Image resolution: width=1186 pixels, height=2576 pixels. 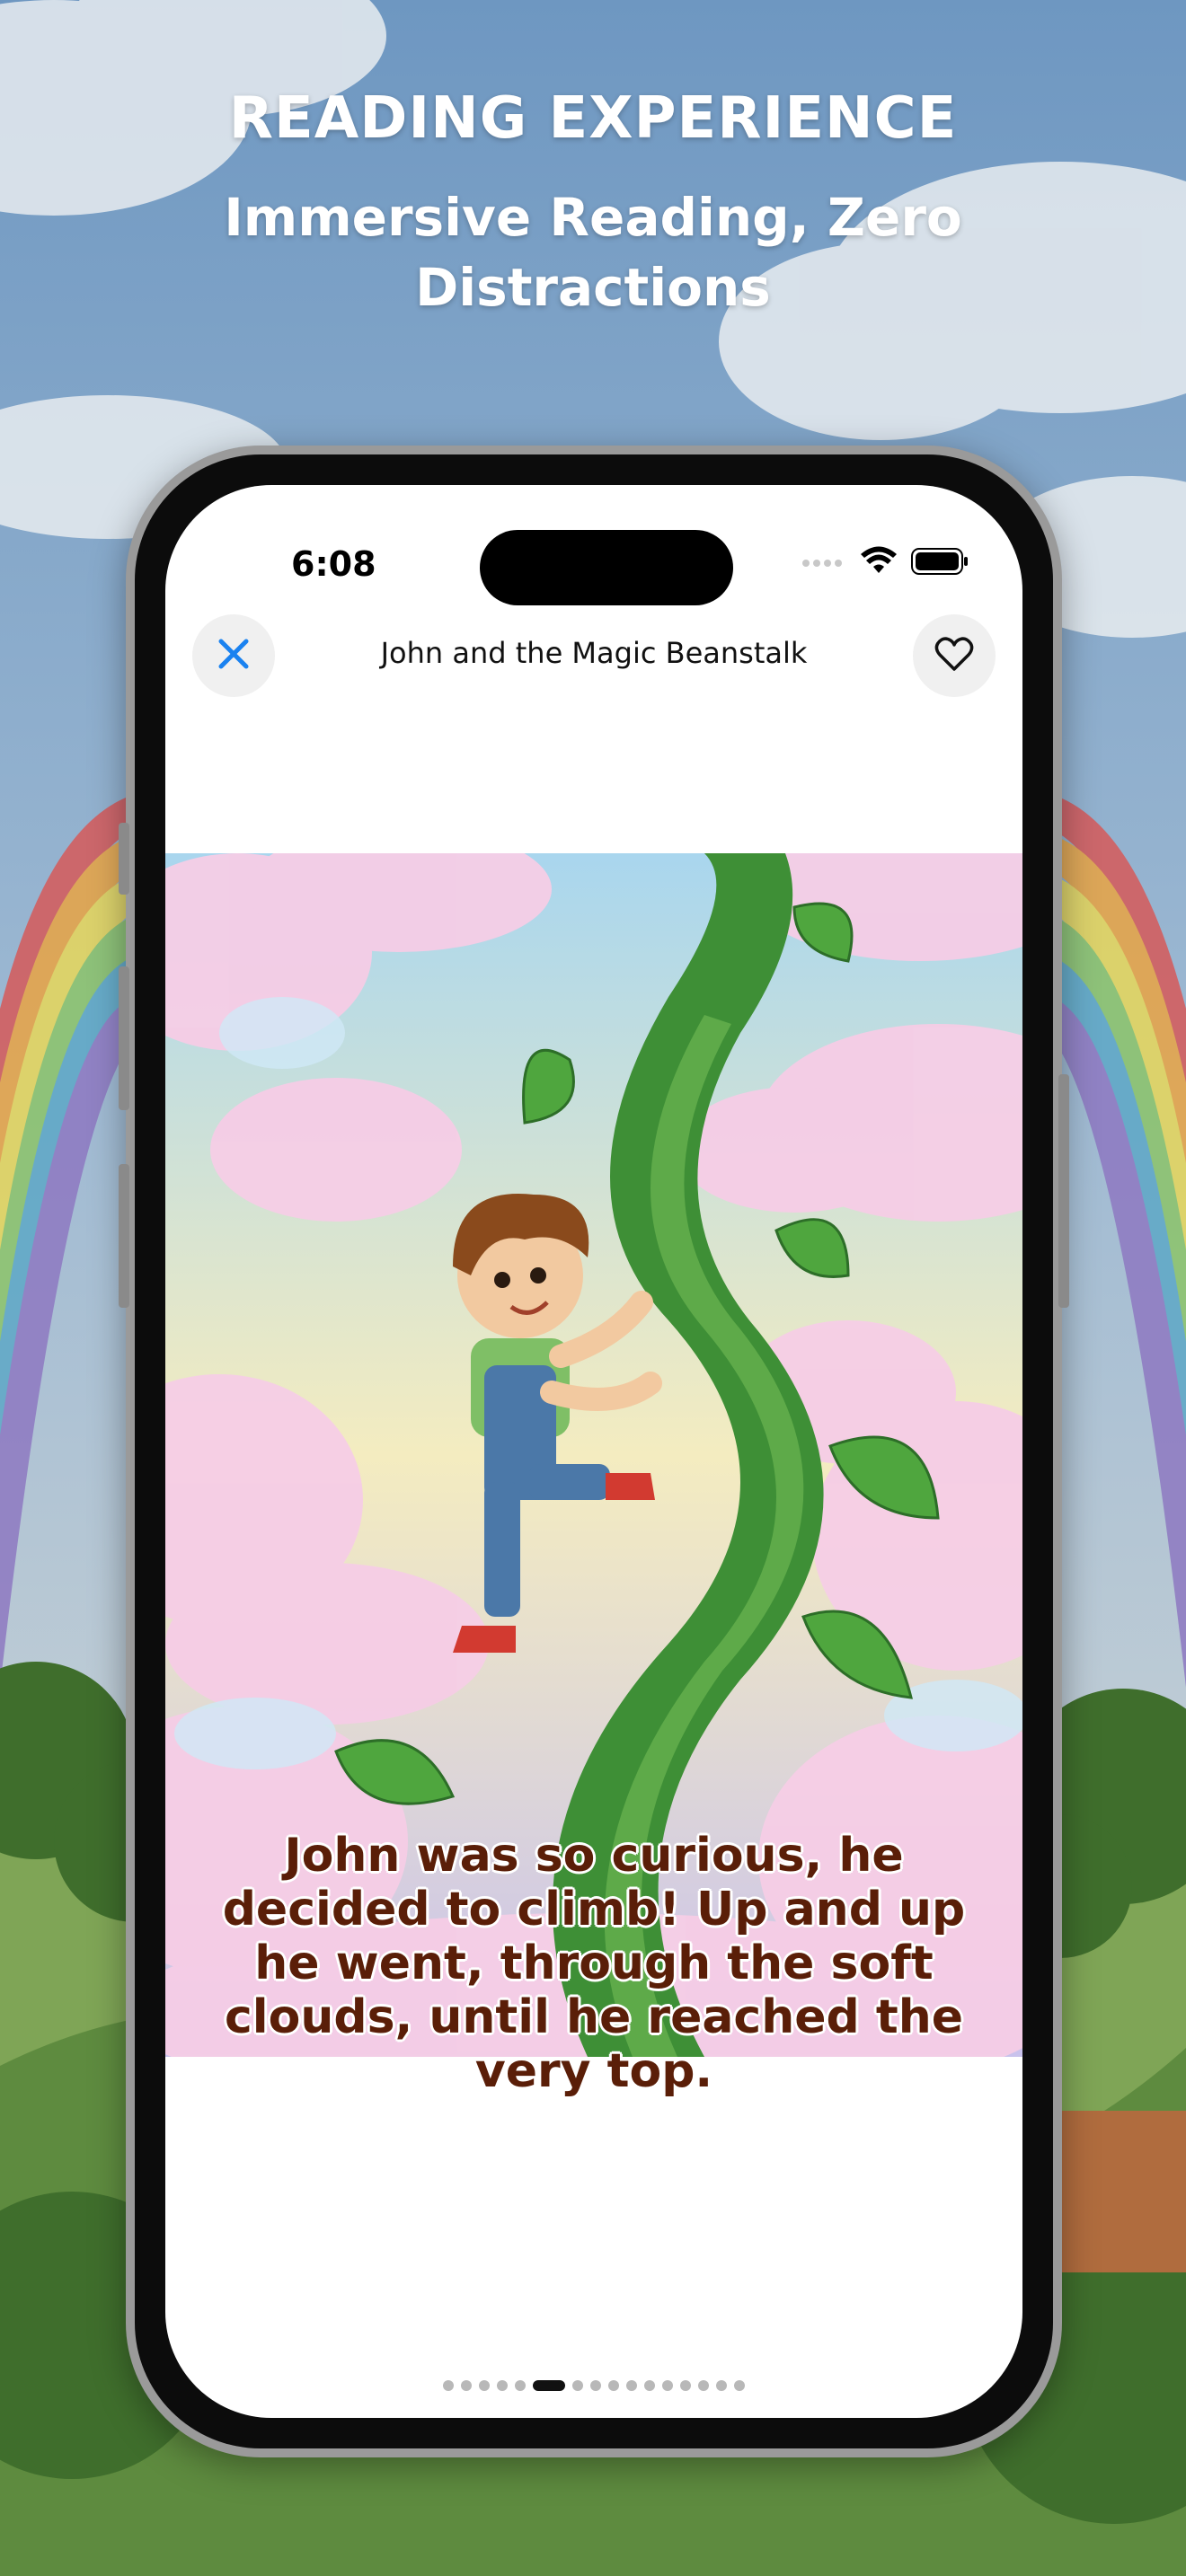 What do you see at coordinates (593, 252) in the screenshot?
I see `header-subtitle: Immersive Reading, Zero Distractions` at bounding box center [593, 252].